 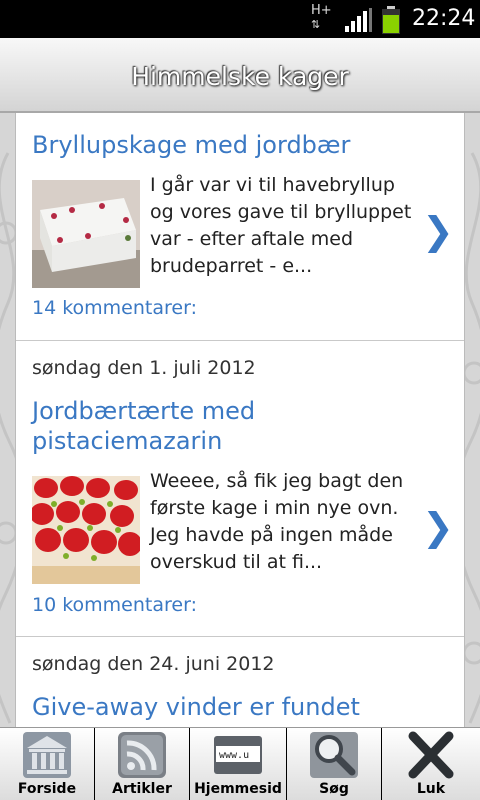 I want to click on post-date: søndag den 24. juni 2012, so click(x=153, y=664).